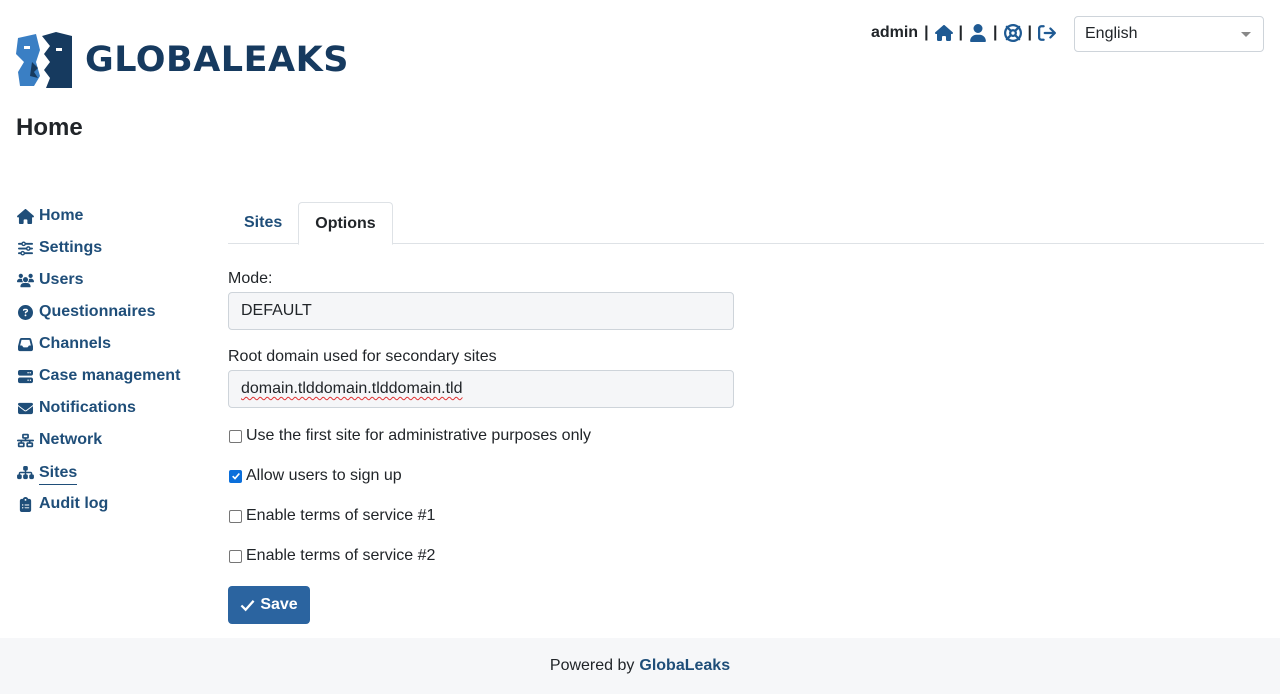  What do you see at coordinates (263, 223) in the screenshot?
I see `tab-sites: Sites` at bounding box center [263, 223].